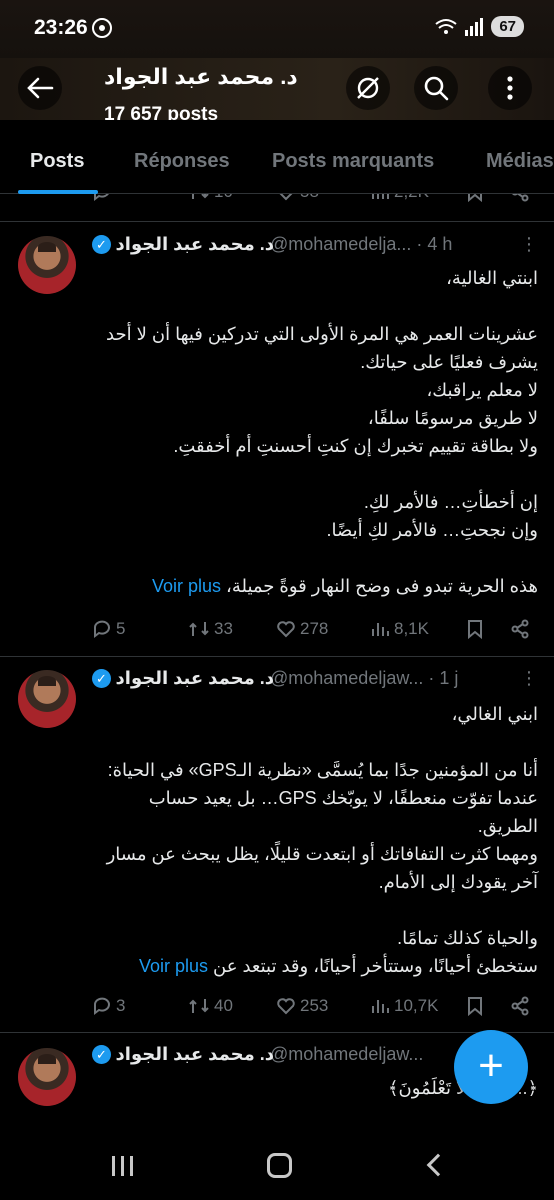 The height and width of the screenshot is (1200, 554). I want to click on more-vertical-icon, so click(510, 88).